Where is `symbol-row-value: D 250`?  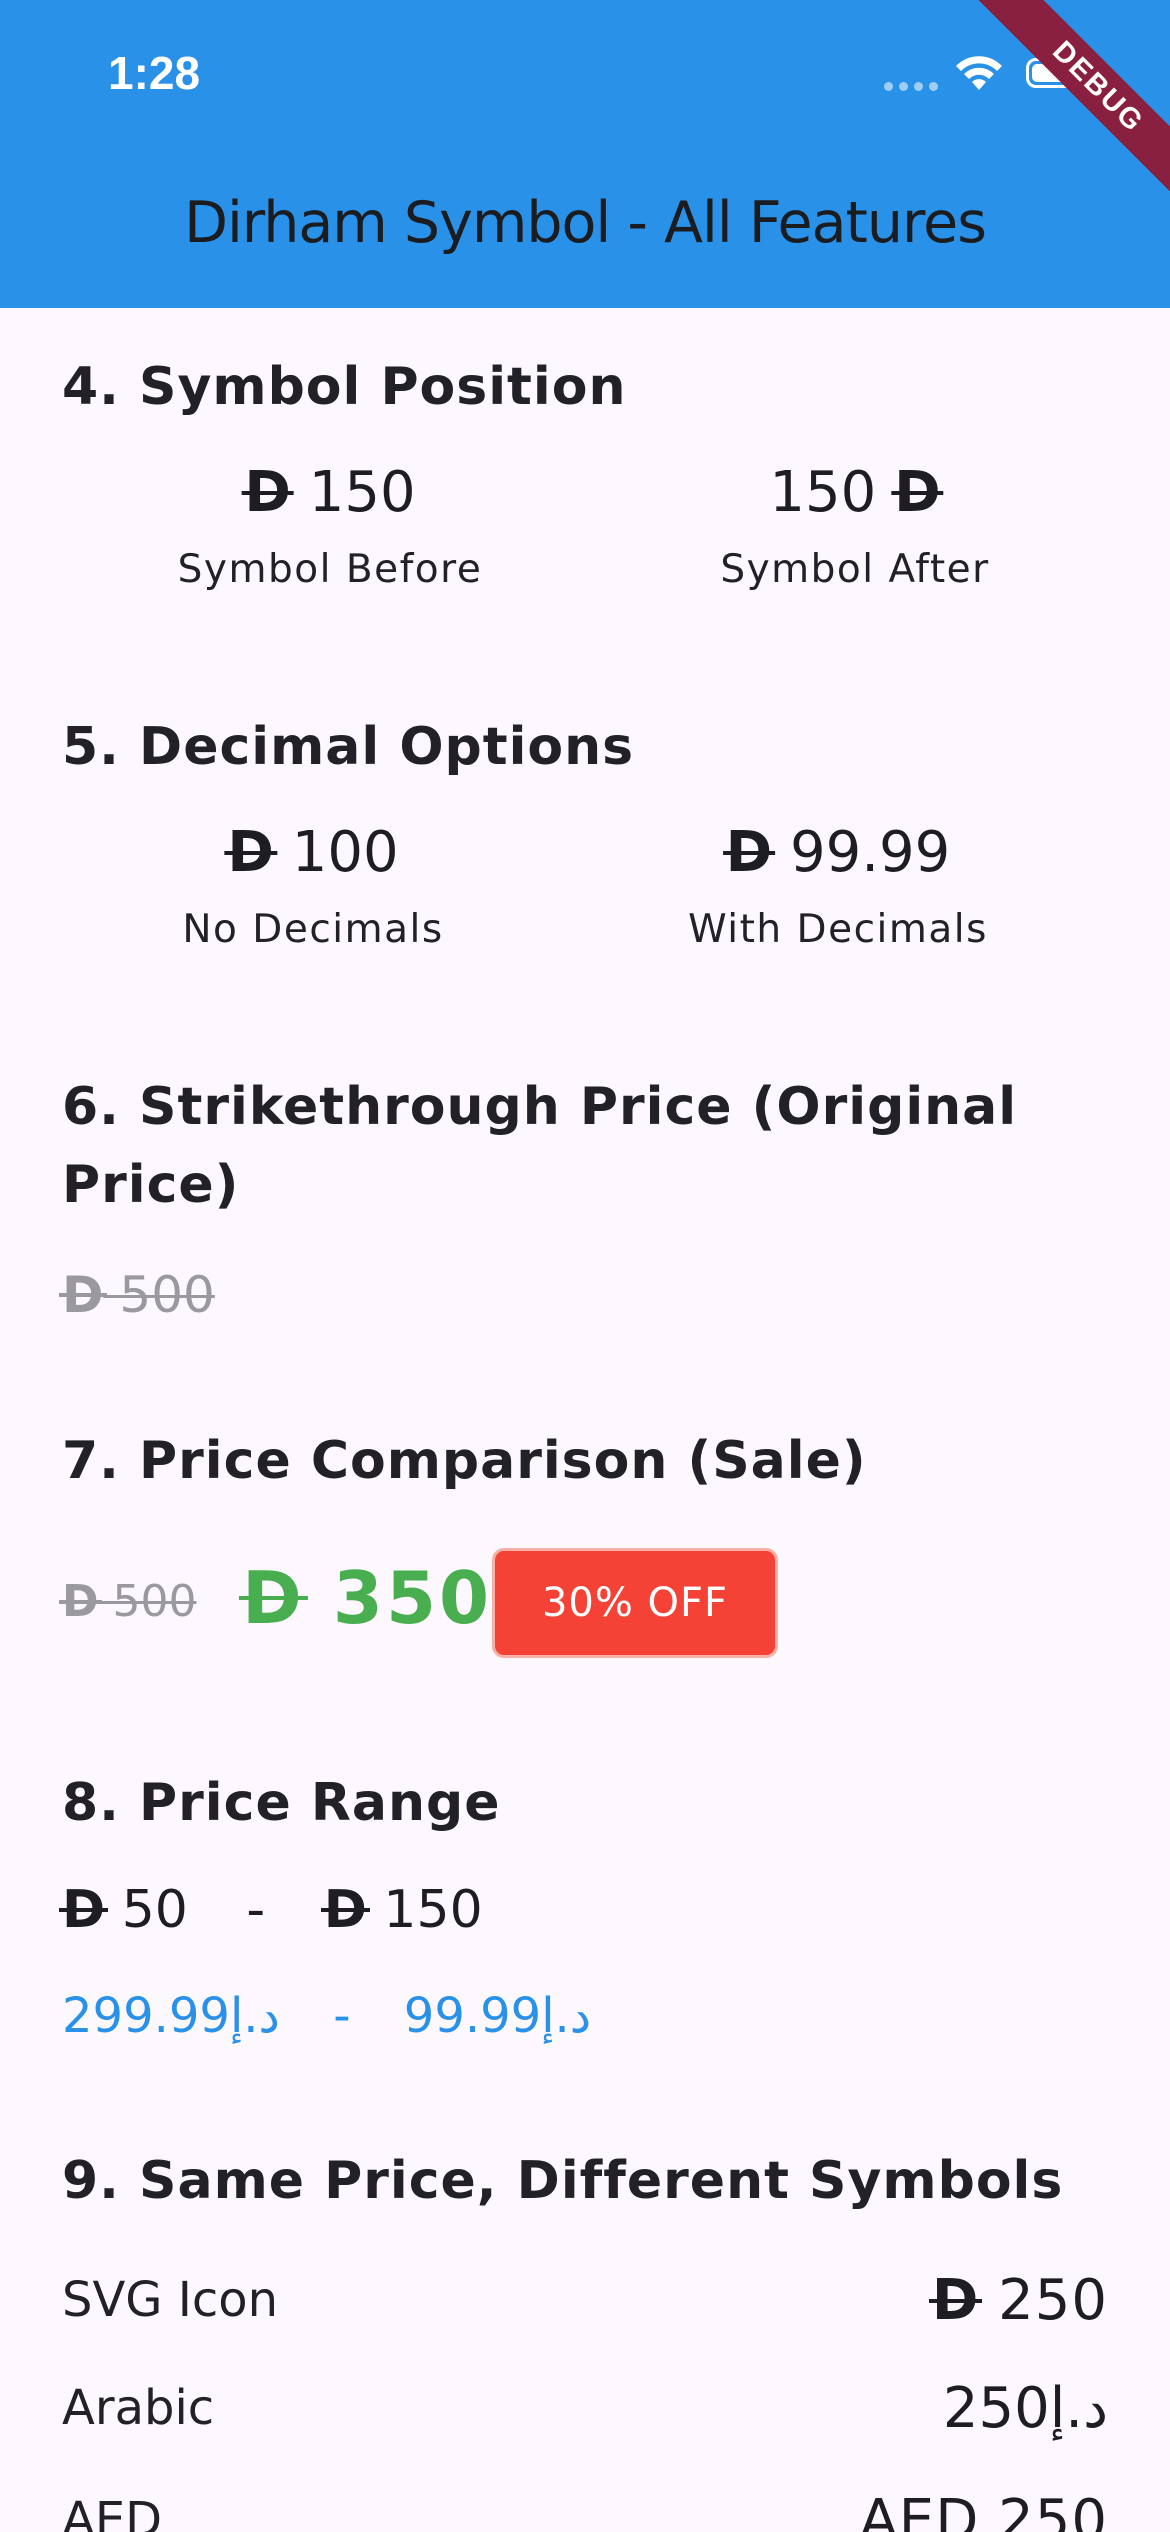
symbol-row-value: D 250 is located at coordinates (1018, 2300).